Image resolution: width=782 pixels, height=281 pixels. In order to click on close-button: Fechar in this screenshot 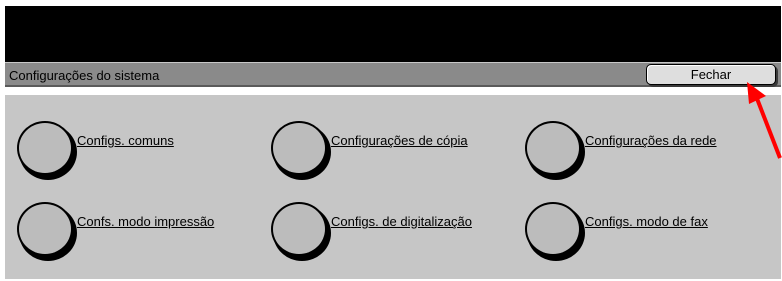, I will do `click(711, 74)`.